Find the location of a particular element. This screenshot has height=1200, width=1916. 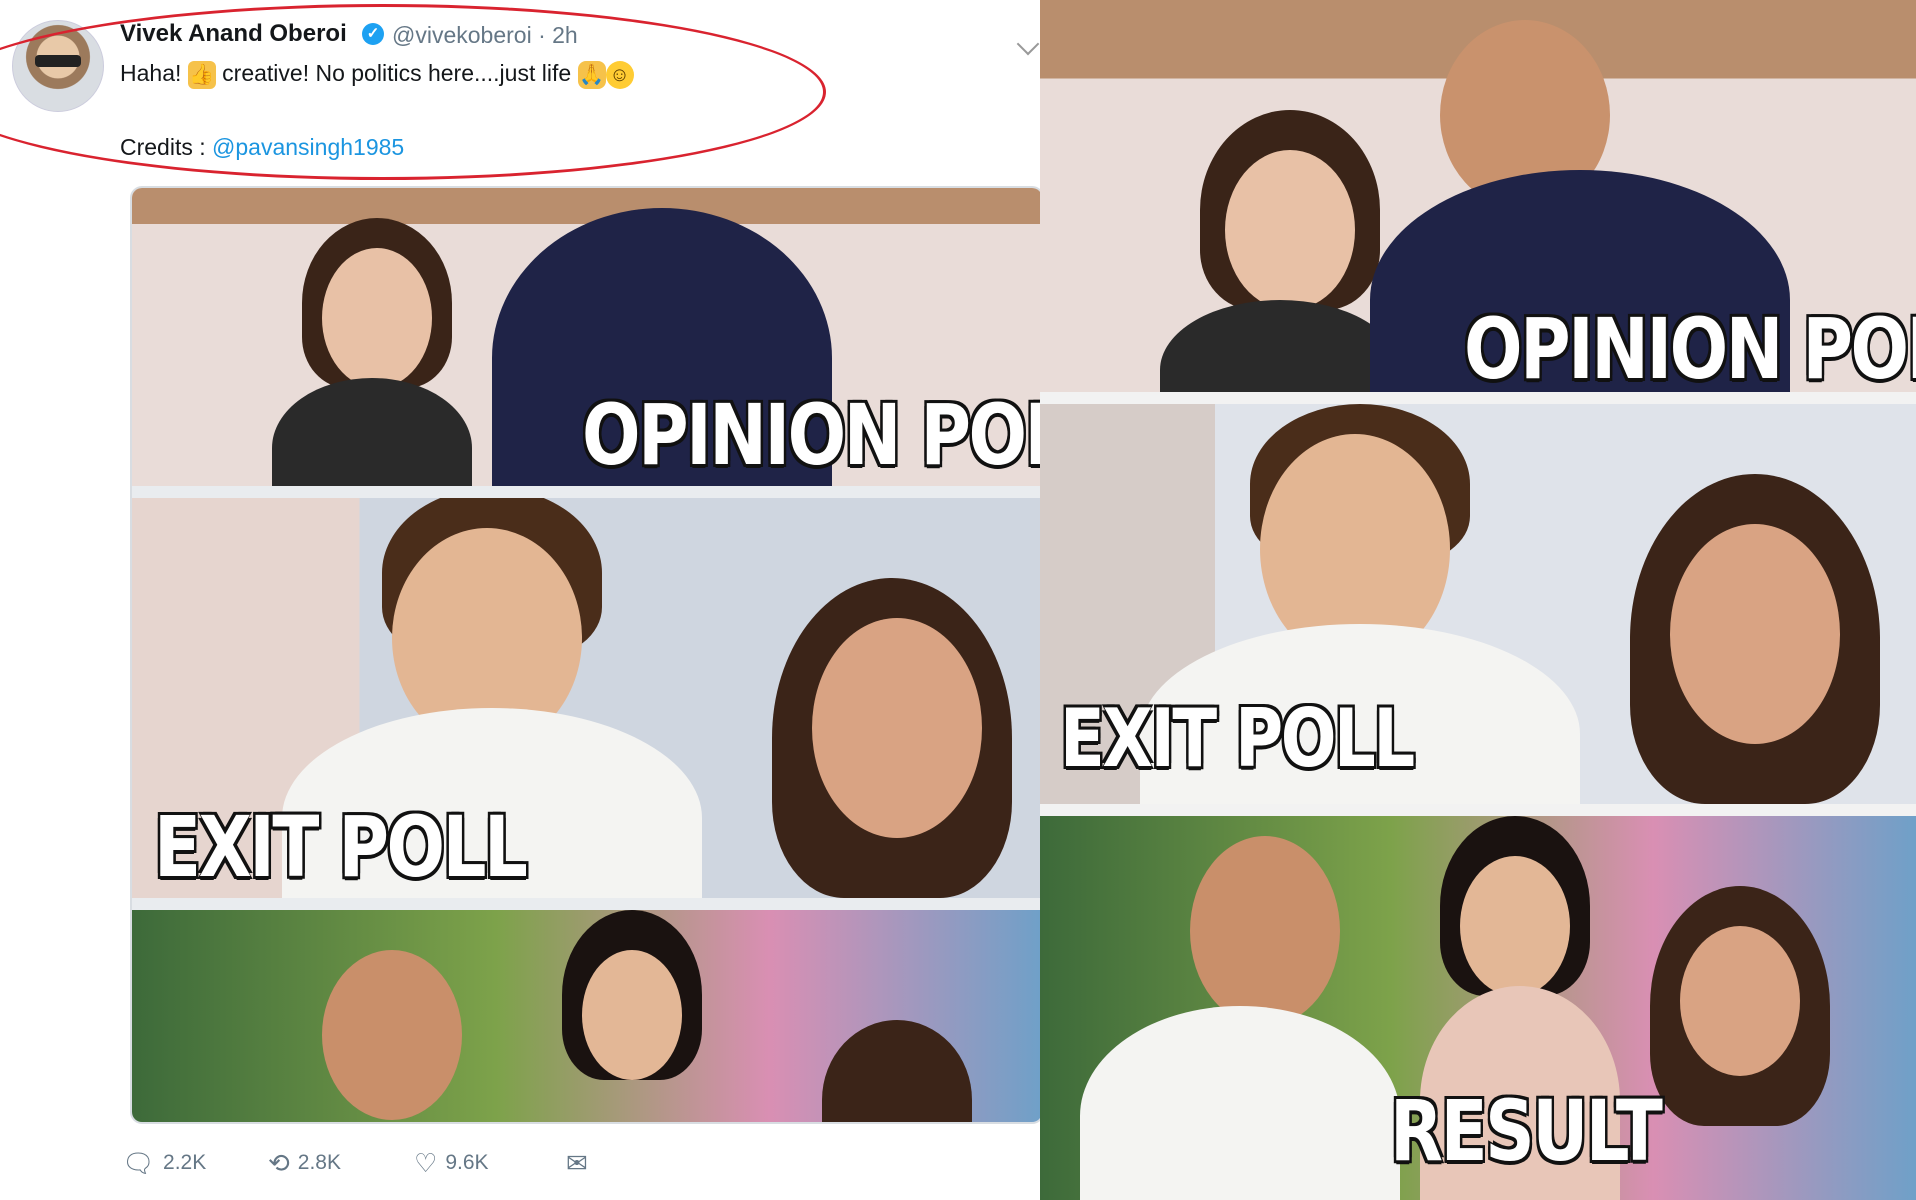

meme-panel-result: RESULT is located at coordinates (1478, 1008).